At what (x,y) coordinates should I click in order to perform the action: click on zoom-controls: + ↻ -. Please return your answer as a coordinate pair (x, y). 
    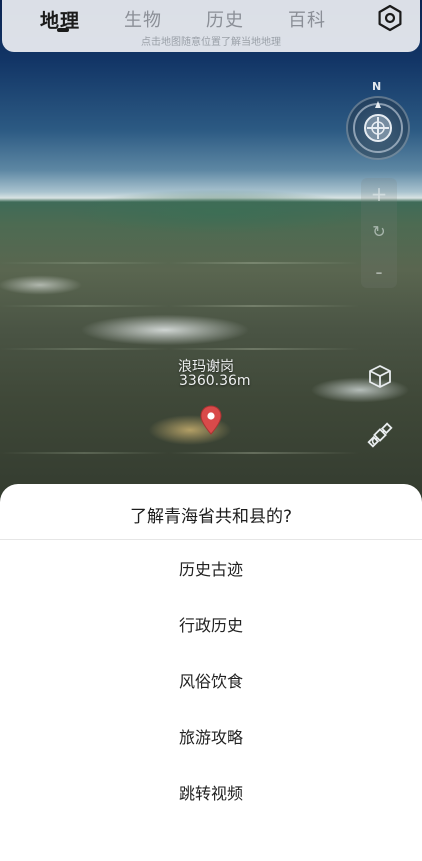
    Looking at the image, I should click on (379, 233).